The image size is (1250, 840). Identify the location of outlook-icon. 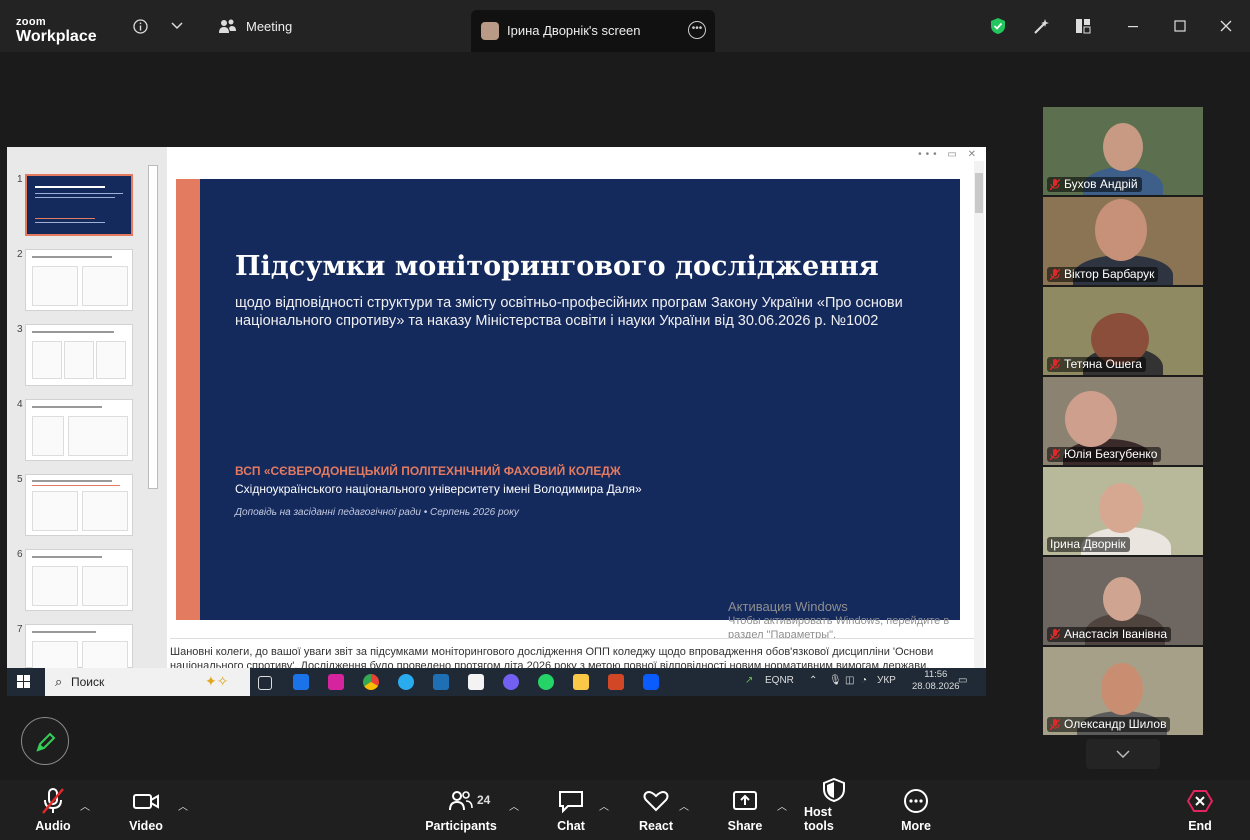
(301, 682).